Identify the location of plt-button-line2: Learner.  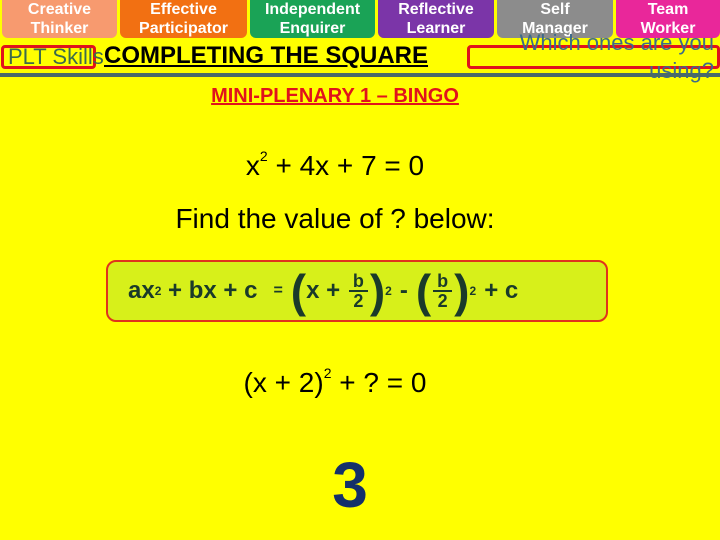
(436, 28).